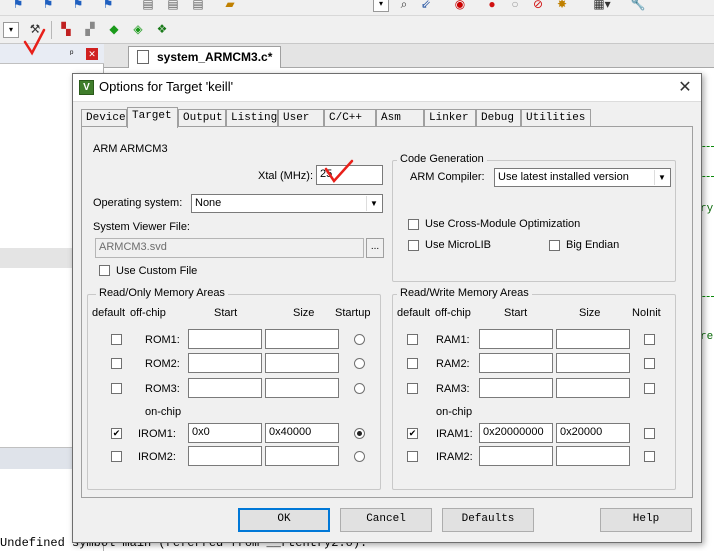 This screenshot has height=551, width=714. Describe the element at coordinates (685, 87) in the screenshot. I see `close-button: ✕` at that location.